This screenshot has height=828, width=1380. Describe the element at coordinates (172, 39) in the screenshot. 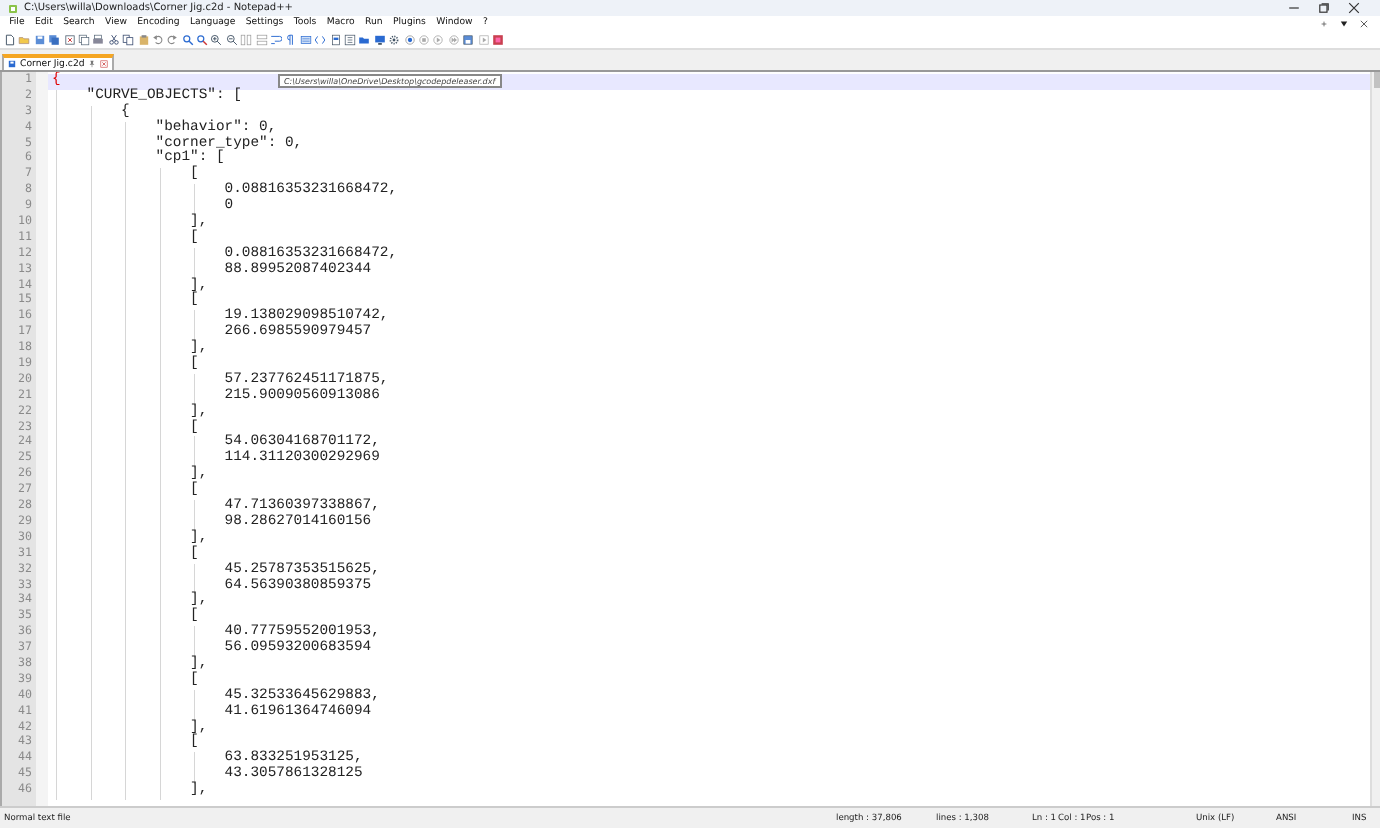

I see `redo-icon` at that location.